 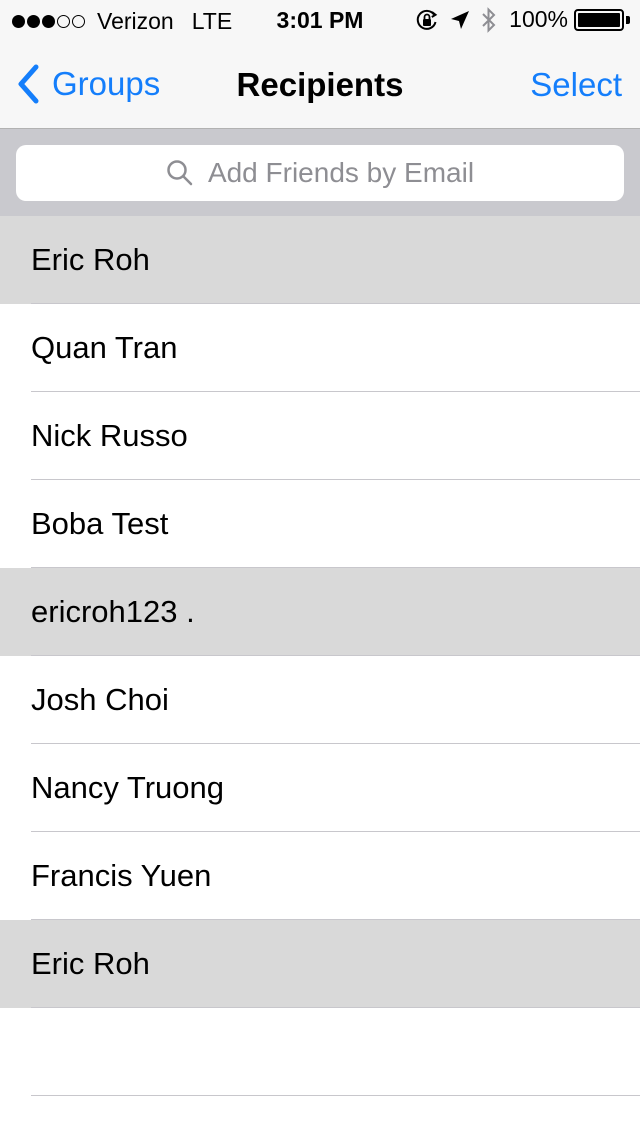 What do you see at coordinates (109, 435) in the screenshot?
I see `contact-name: Nick Russo` at bounding box center [109, 435].